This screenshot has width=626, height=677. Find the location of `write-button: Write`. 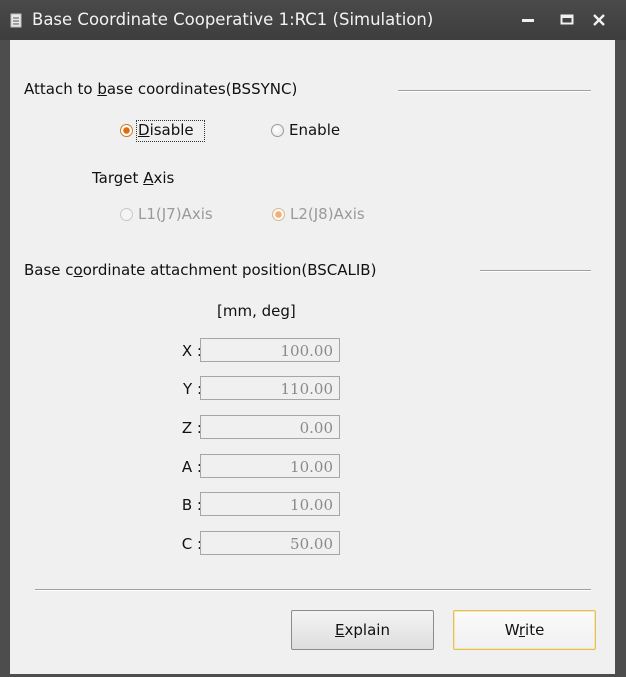

write-button: Write is located at coordinates (524, 630).